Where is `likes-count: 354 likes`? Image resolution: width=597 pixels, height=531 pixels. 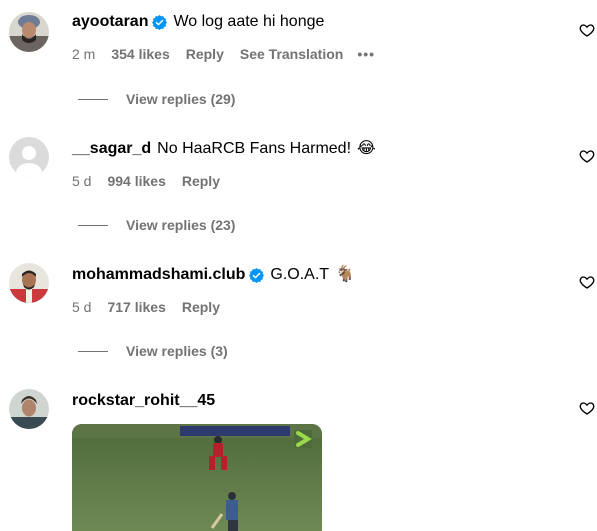
likes-count: 354 likes is located at coordinates (140, 54).